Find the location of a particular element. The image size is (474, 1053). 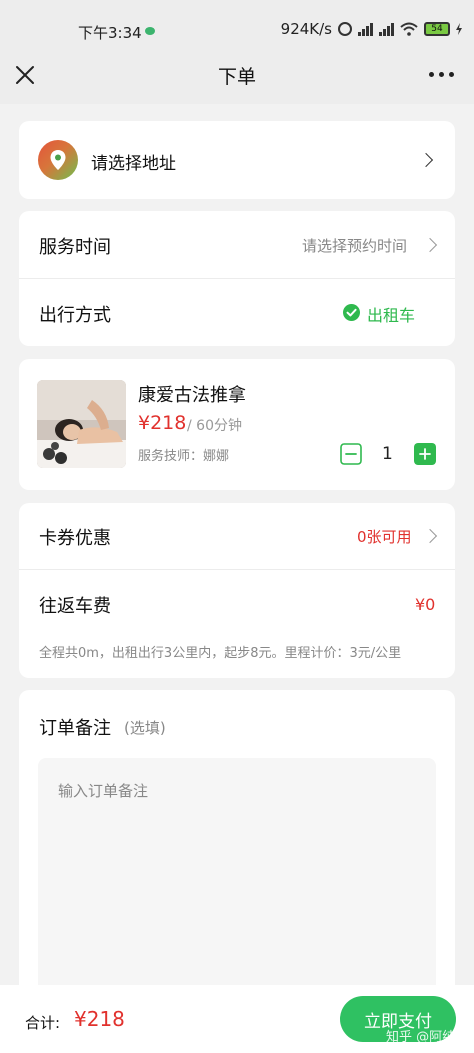

remark-placeholder: 输入订单备注 is located at coordinates (103, 791).